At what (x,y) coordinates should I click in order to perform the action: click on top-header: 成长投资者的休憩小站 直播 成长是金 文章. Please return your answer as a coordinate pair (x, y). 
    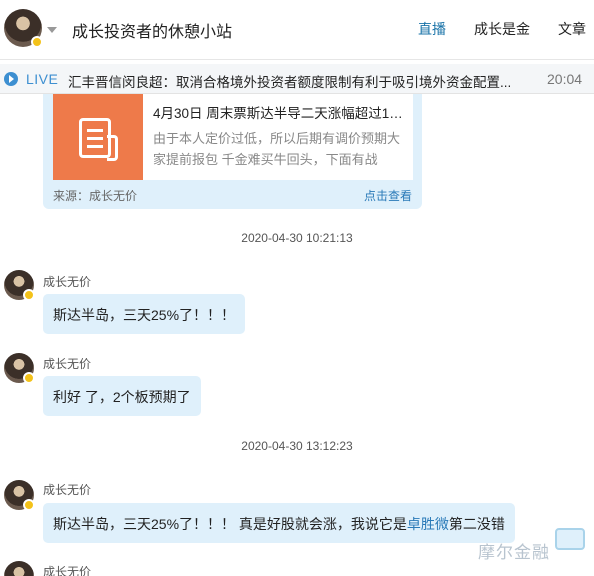
    Looking at the image, I should click on (297, 30).